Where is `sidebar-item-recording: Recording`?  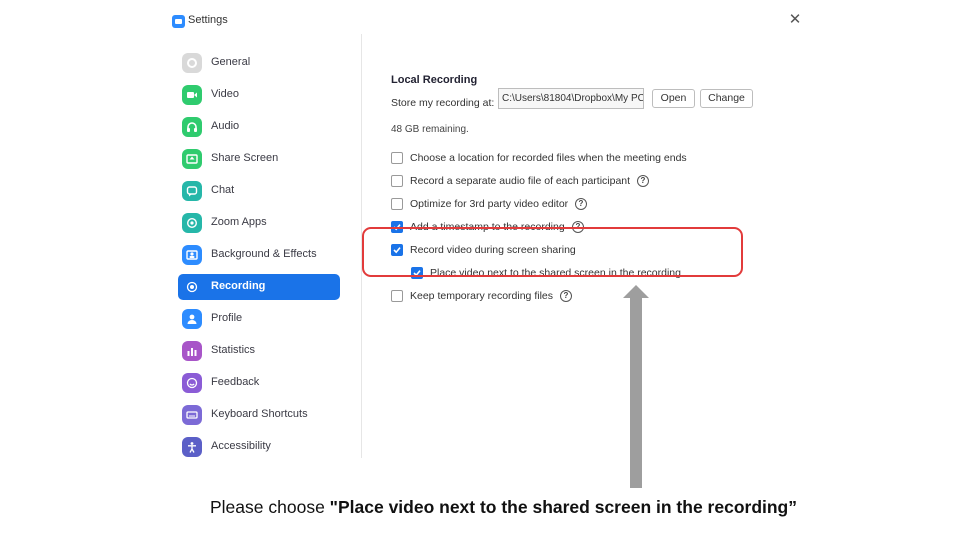
sidebar-item-recording: Recording is located at coordinates (259, 287).